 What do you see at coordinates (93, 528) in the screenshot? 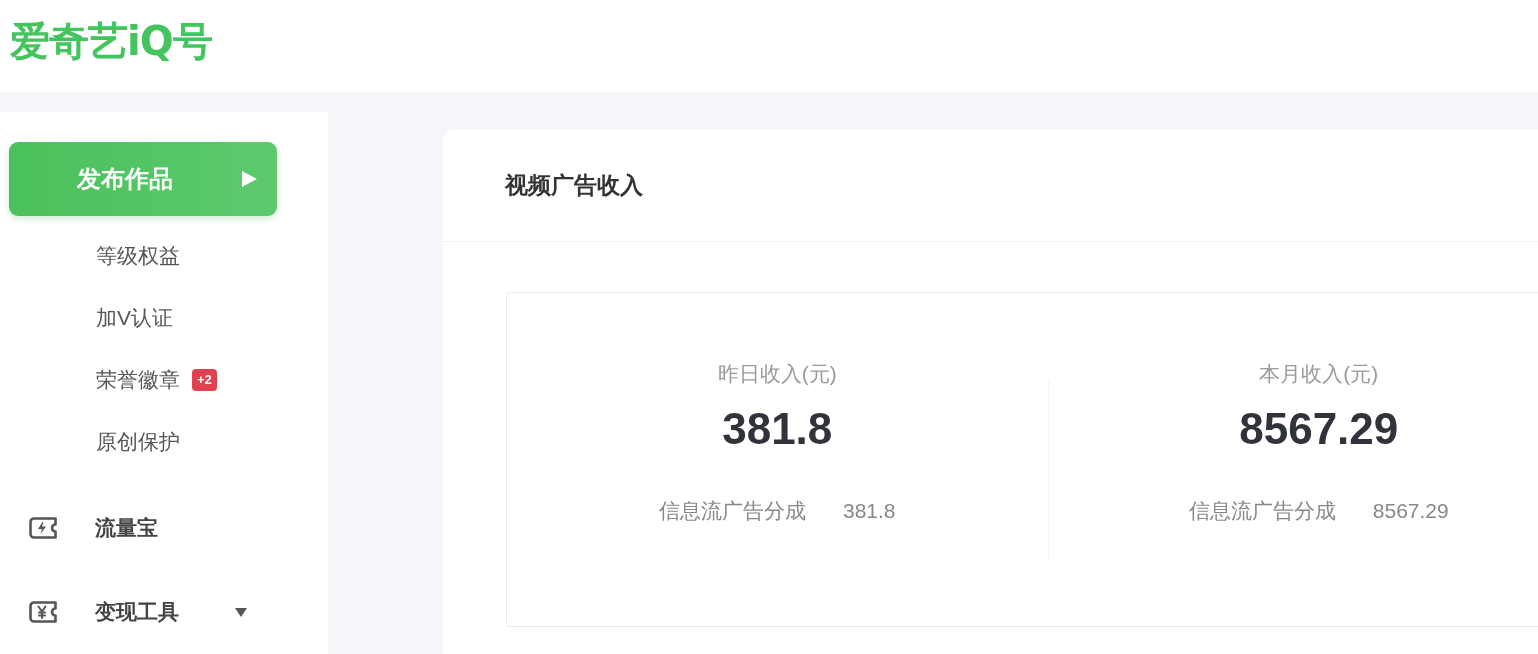
I see `sidebar-menu-item: 流量宝` at bounding box center [93, 528].